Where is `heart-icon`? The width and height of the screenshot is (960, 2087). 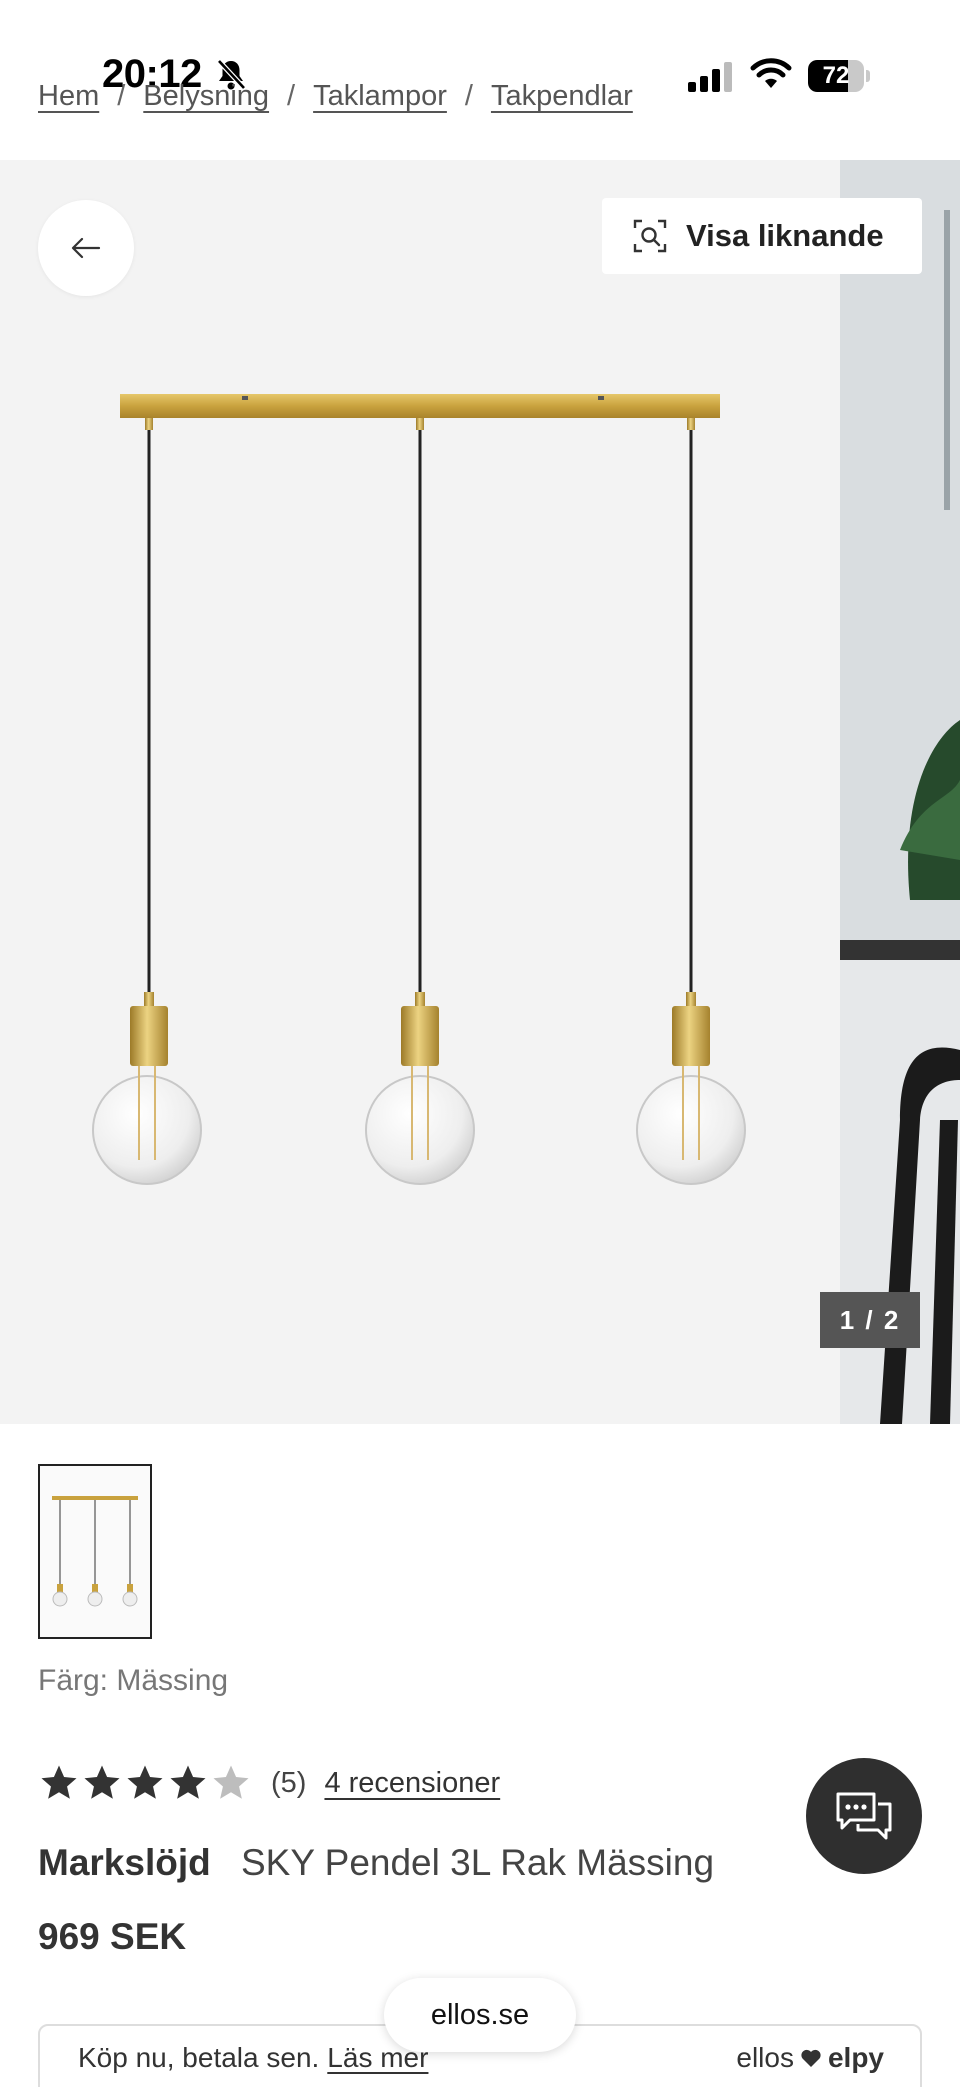 heart-icon is located at coordinates (811, 2058).